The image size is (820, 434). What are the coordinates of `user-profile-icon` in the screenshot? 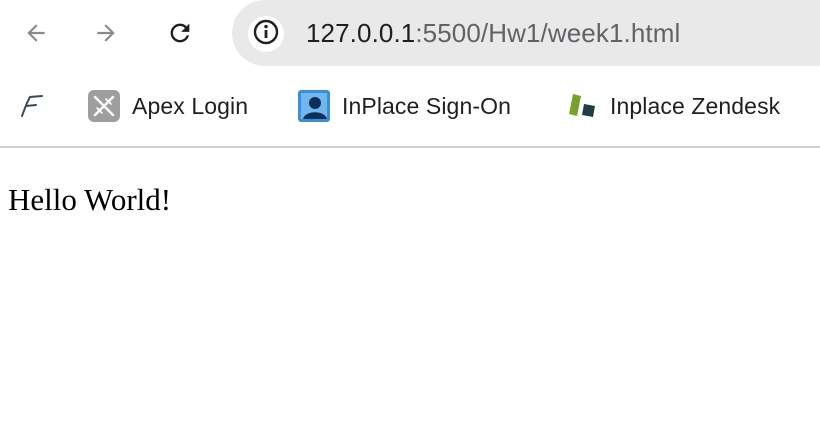 It's located at (314, 106).